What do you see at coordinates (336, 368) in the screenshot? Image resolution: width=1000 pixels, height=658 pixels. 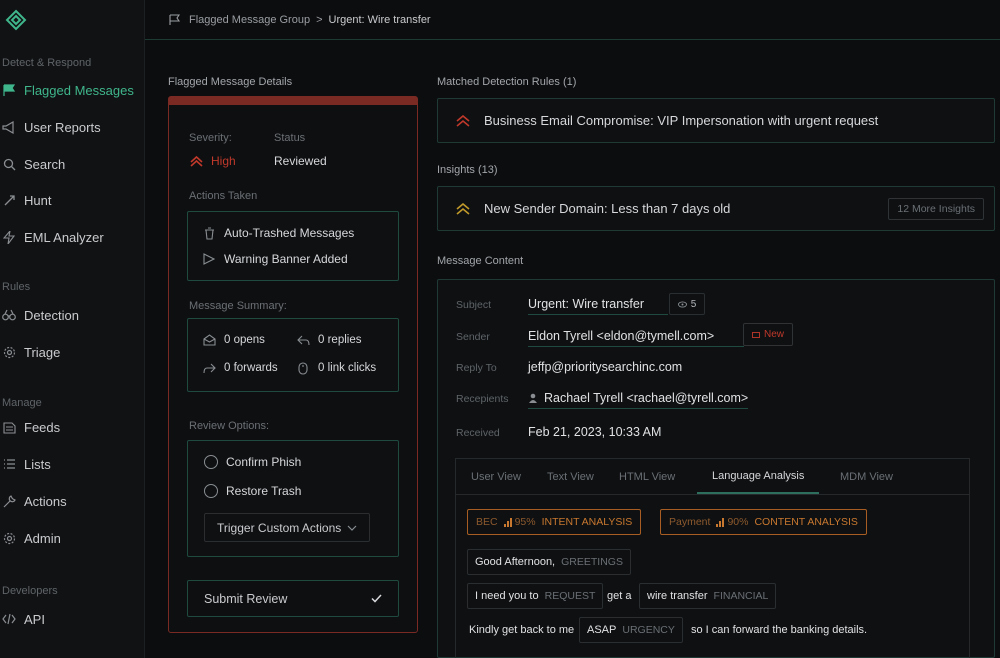 I see `link-clicks-stat: 0 link clicks` at bounding box center [336, 368].